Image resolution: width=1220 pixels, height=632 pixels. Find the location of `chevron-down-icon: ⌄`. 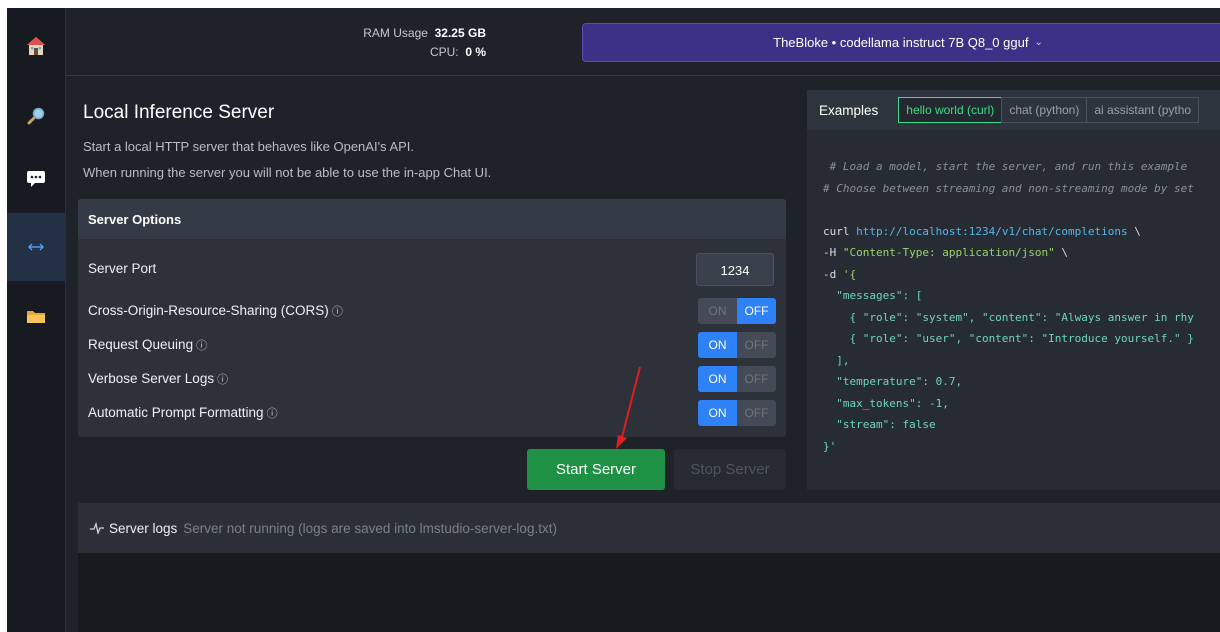

chevron-down-icon: ⌄ is located at coordinates (1038, 42).